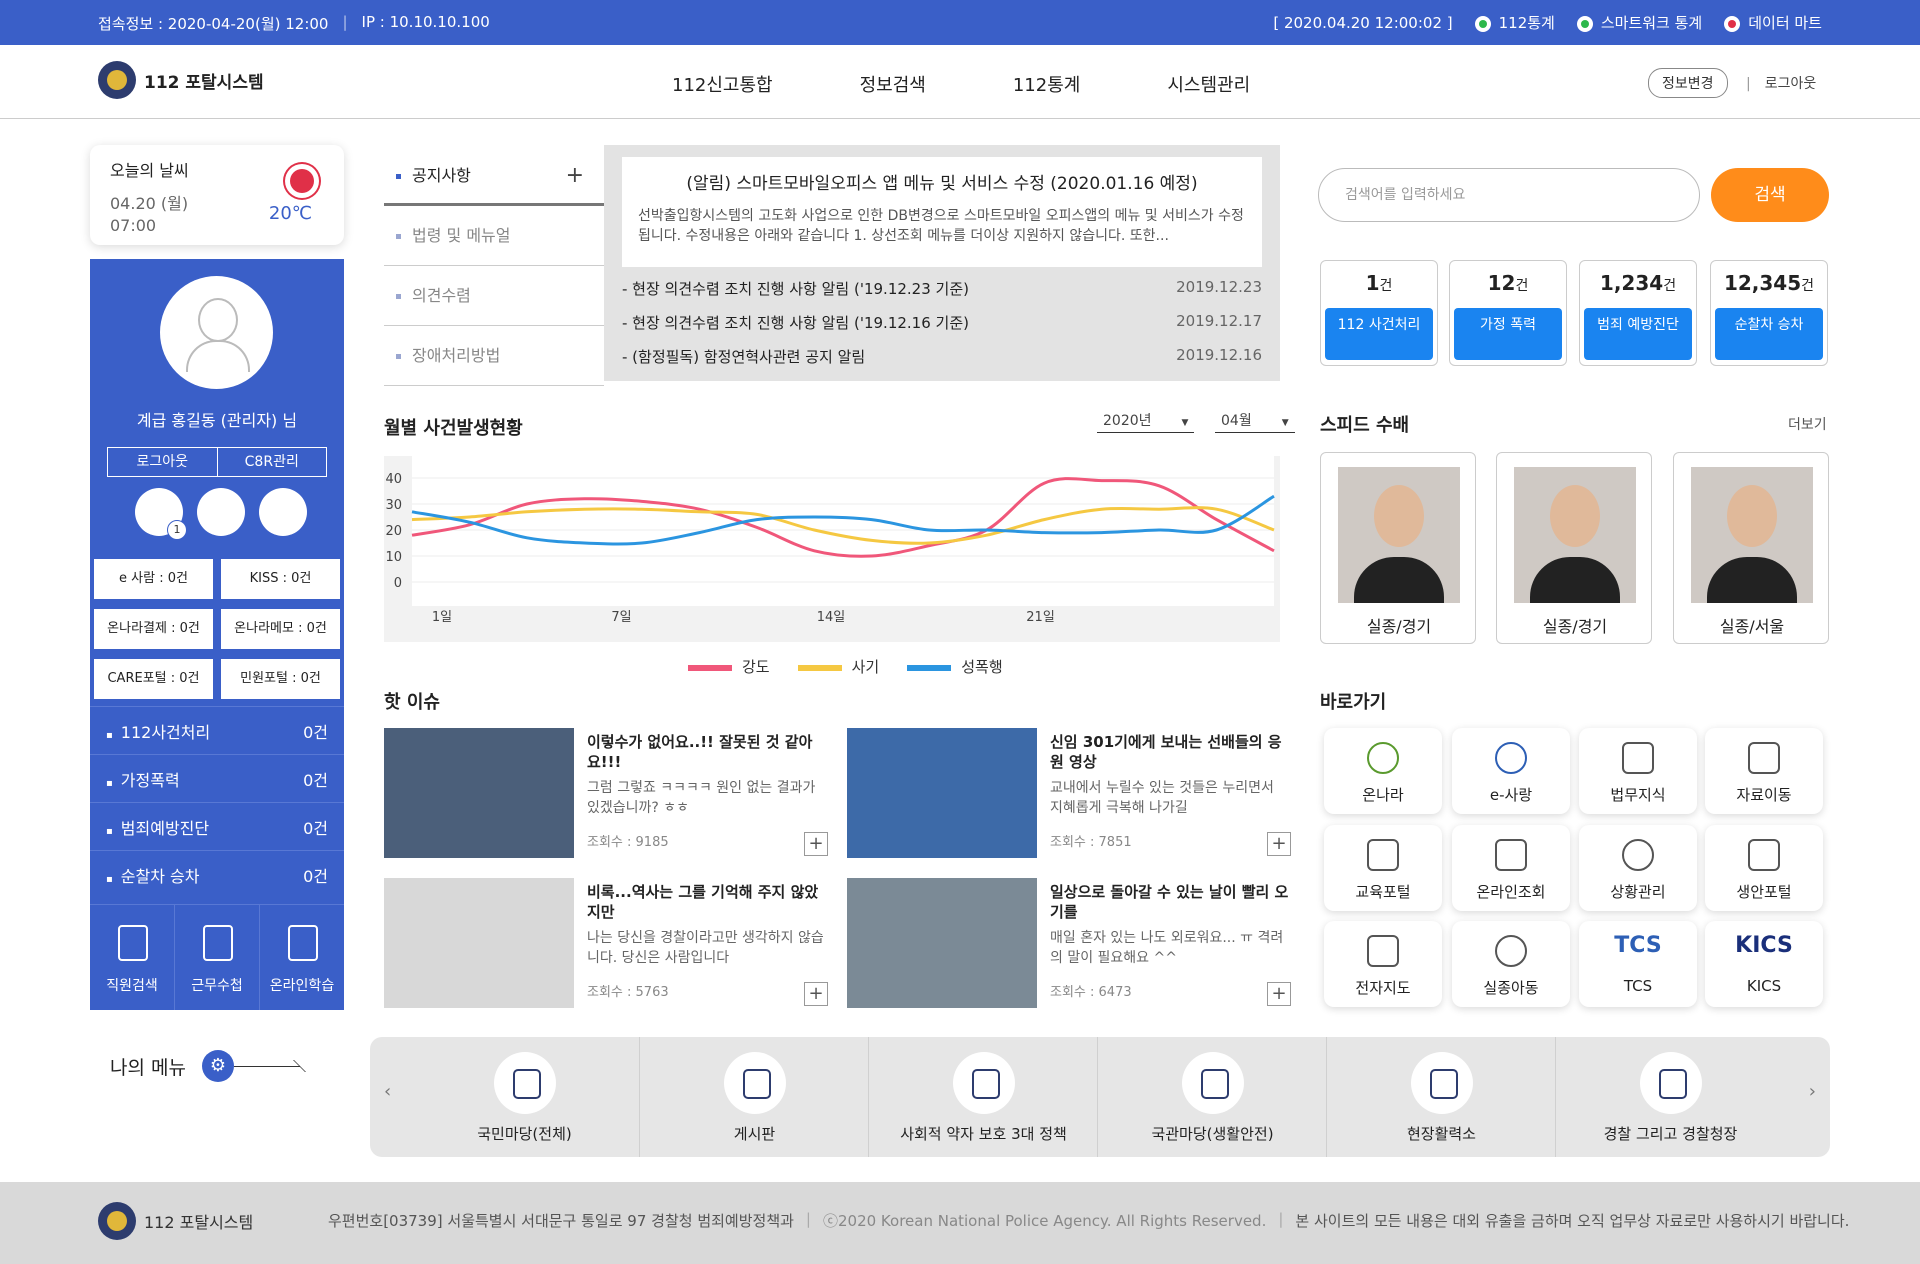 The width and height of the screenshot is (1920, 1264). I want to click on profile-logout-button: 로그아웃, so click(162, 462).